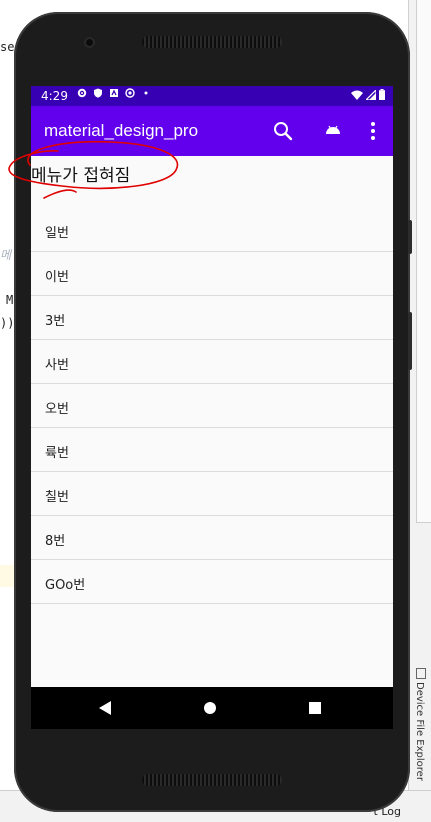  I want to click on list-item-label: 칠번, so click(57, 497).